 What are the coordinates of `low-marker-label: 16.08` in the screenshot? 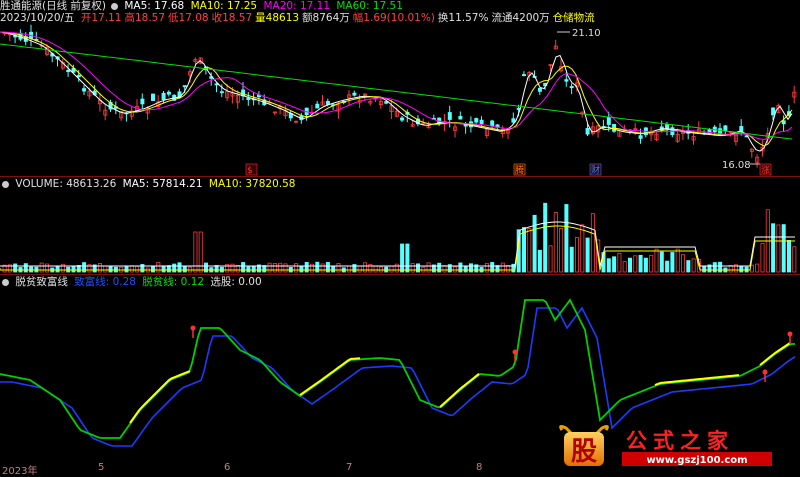 It's located at (736, 165).